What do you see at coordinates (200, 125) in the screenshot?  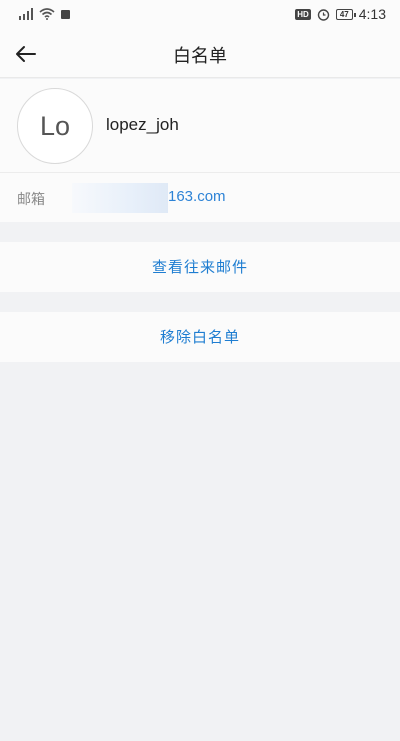 I see `contact-profile: Lo lopez_joh` at bounding box center [200, 125].